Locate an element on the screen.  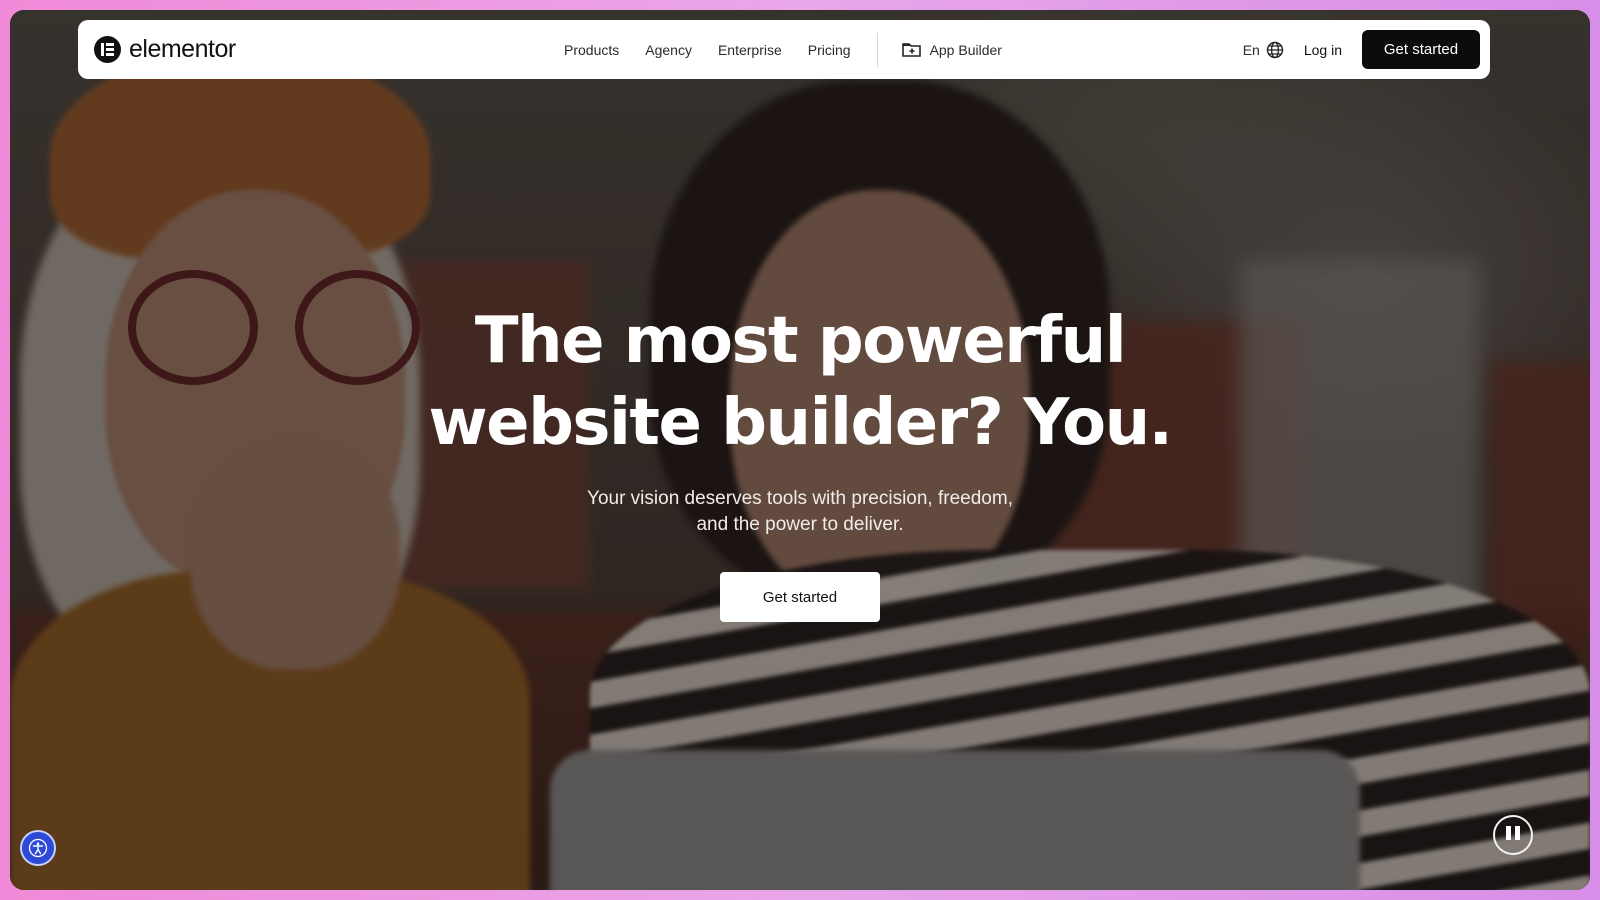
hero-title-line1: The most powerful is located at coordinates (800, 341).